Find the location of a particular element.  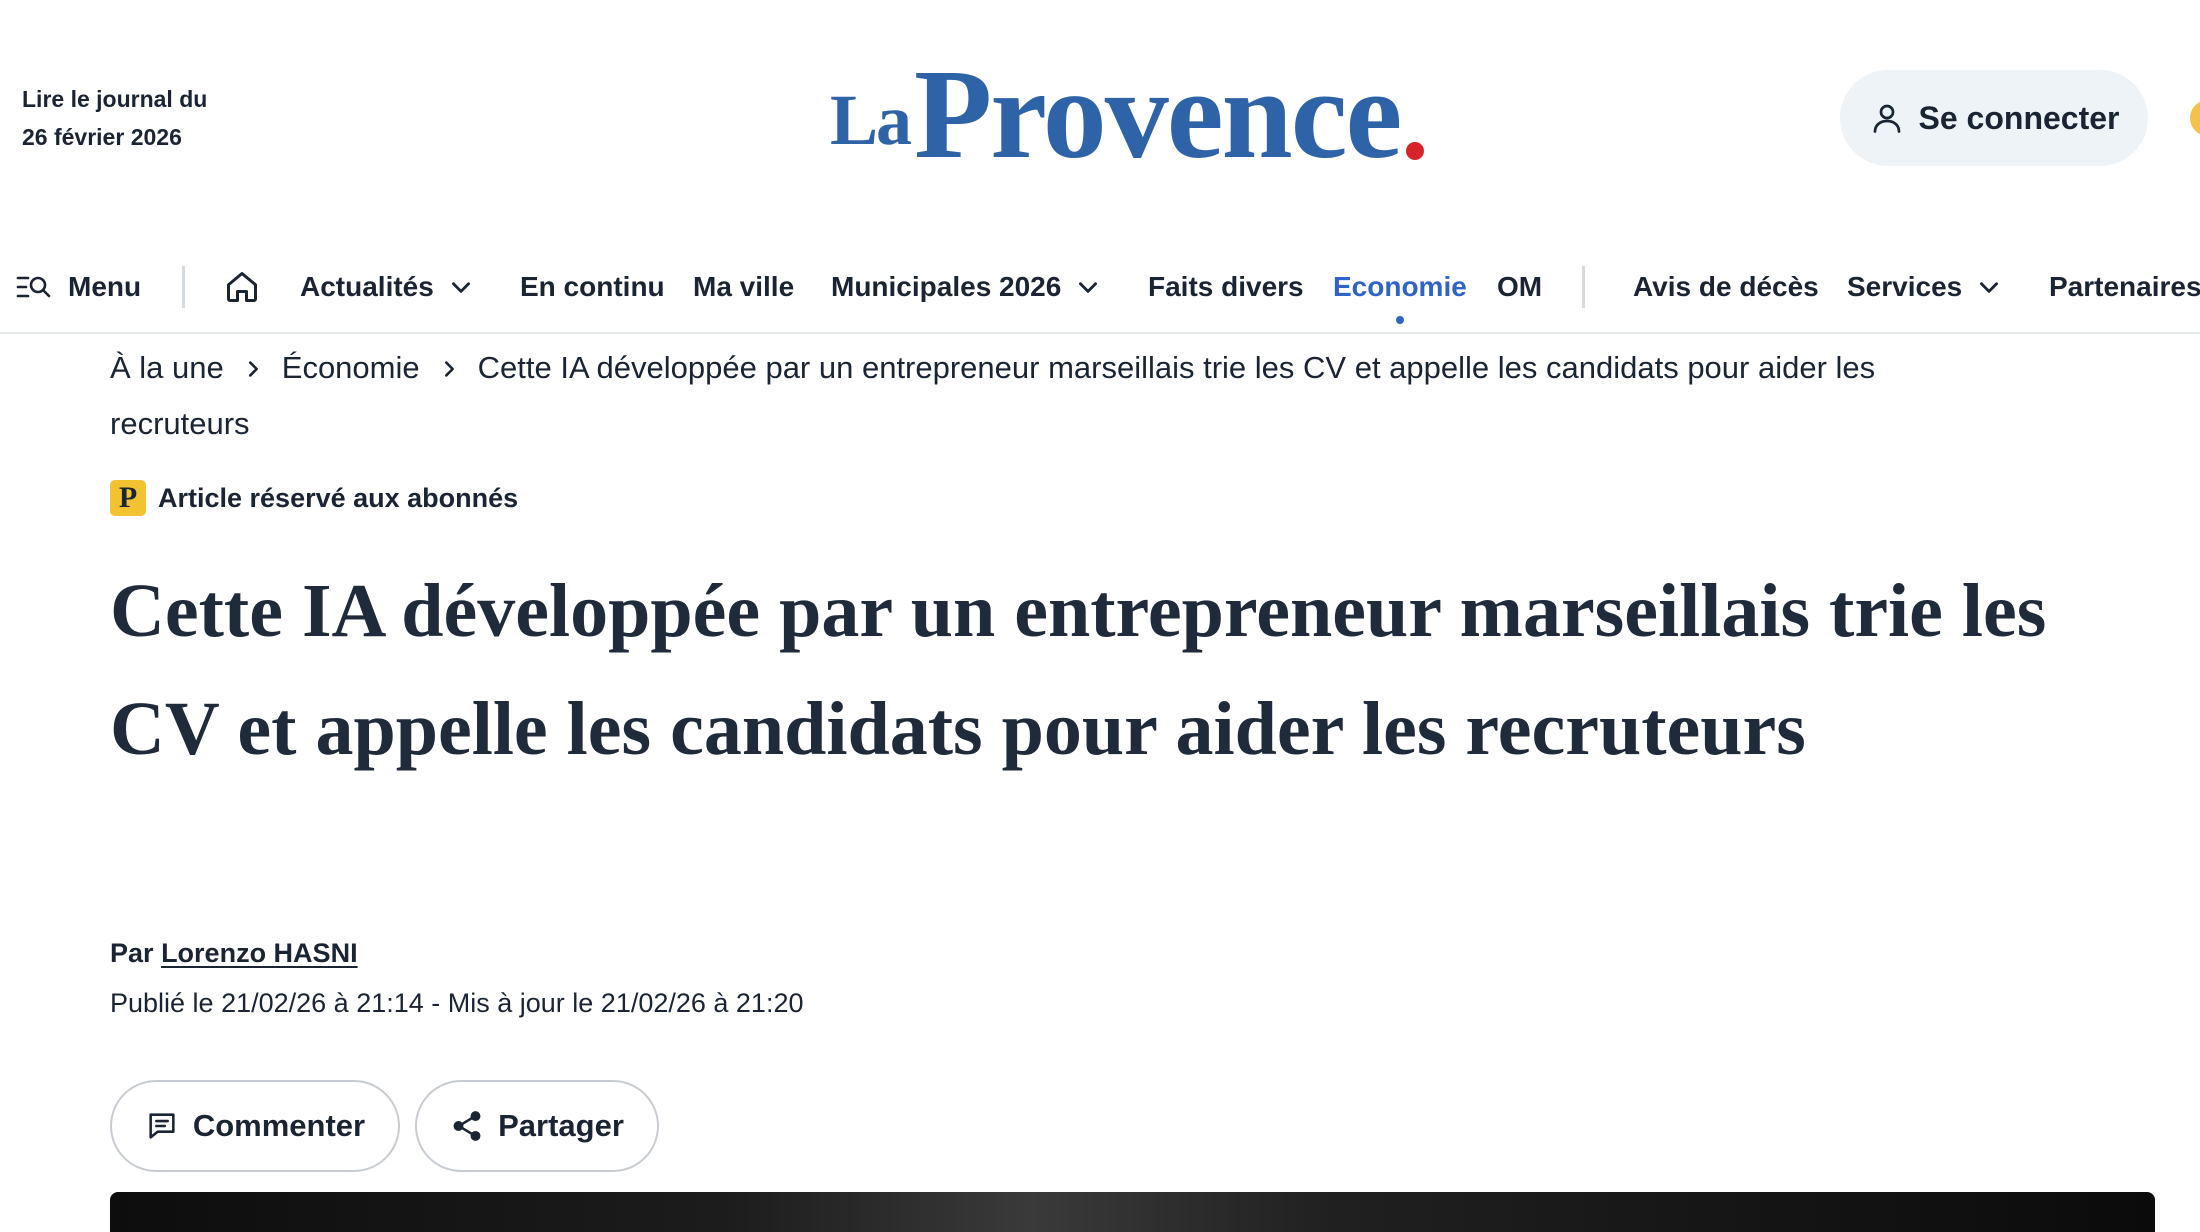

home-icon is located at coordinates (242, 287).